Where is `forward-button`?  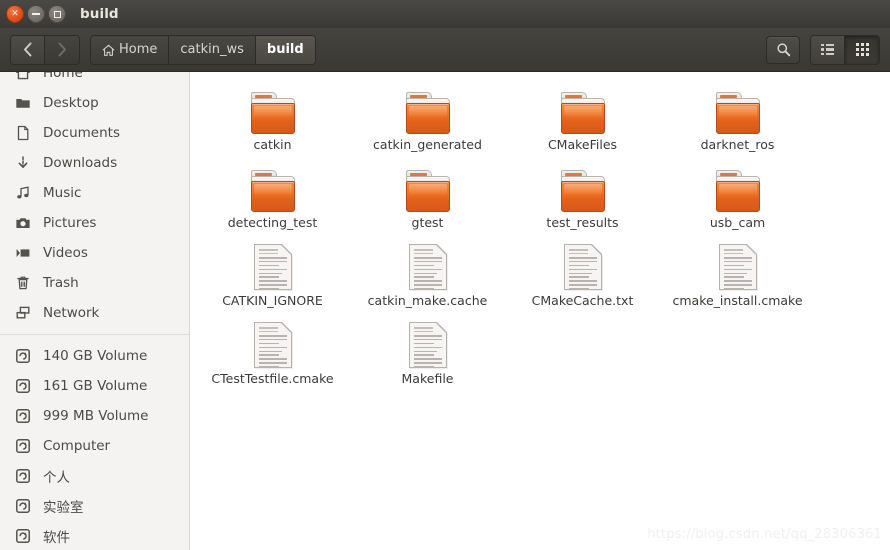 forward-button is located at coordinates (62, 49).